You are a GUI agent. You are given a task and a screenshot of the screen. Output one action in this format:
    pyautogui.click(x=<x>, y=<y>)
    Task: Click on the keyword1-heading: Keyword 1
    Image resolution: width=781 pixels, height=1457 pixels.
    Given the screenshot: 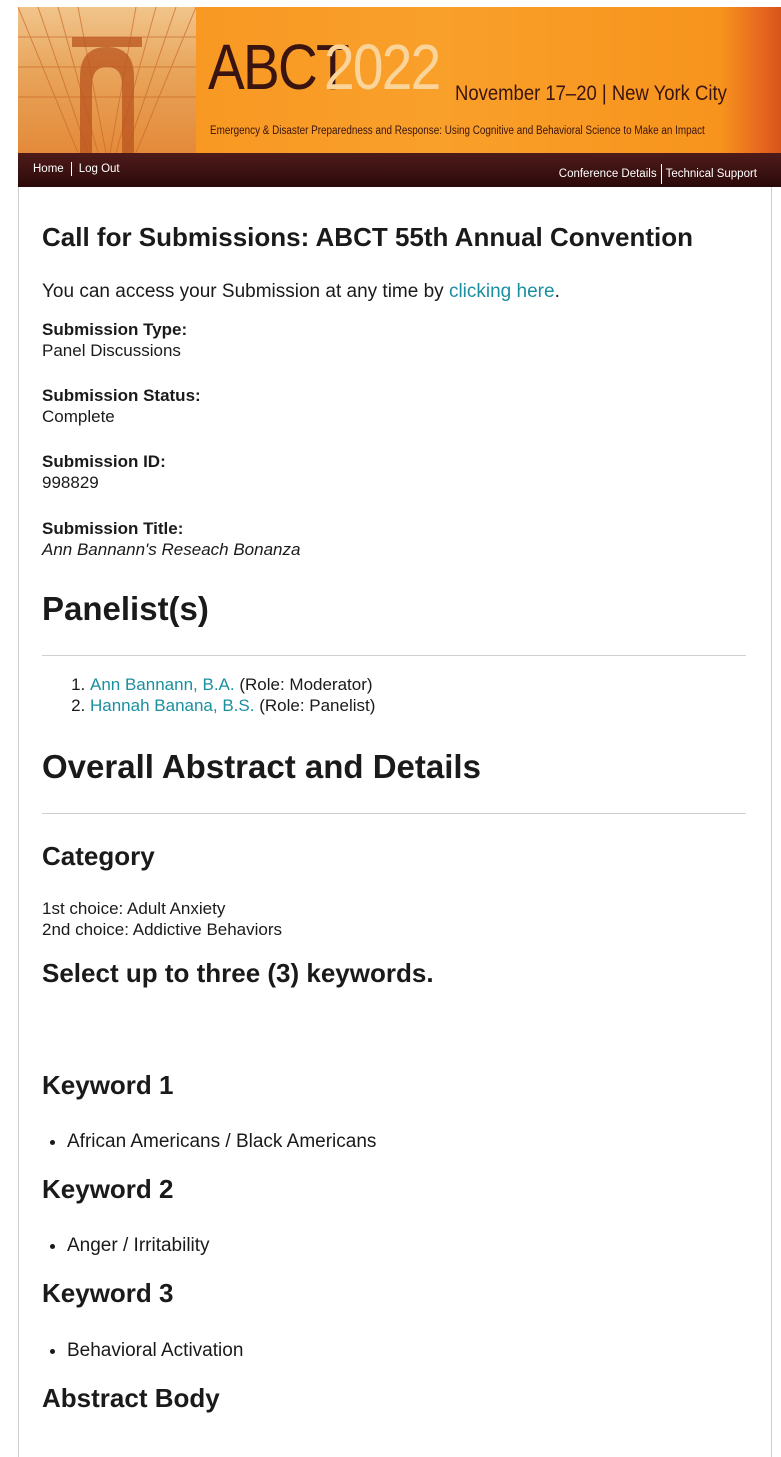 What is the action you would take?
    pyautogui.click(x=108, y=1085)
    